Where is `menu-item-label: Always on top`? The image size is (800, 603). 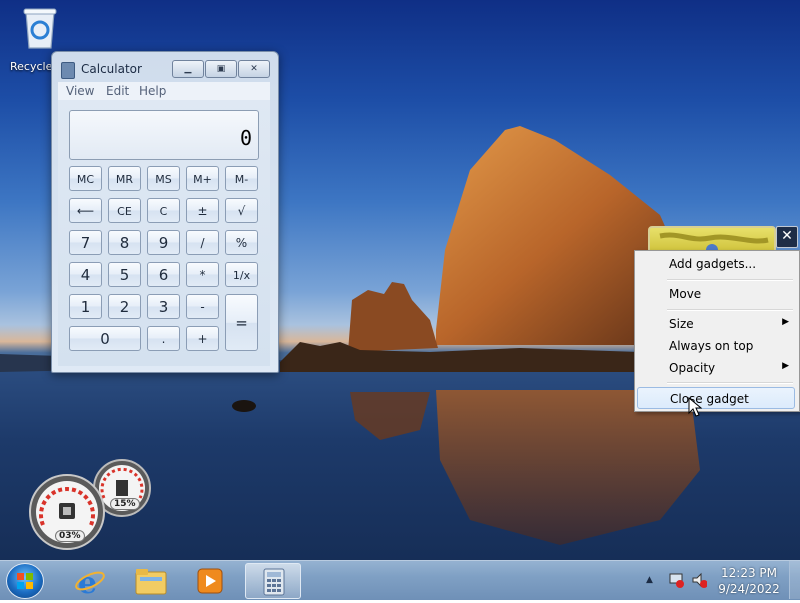 menu-item-label: Always on top is located at coordinates (711, 346).